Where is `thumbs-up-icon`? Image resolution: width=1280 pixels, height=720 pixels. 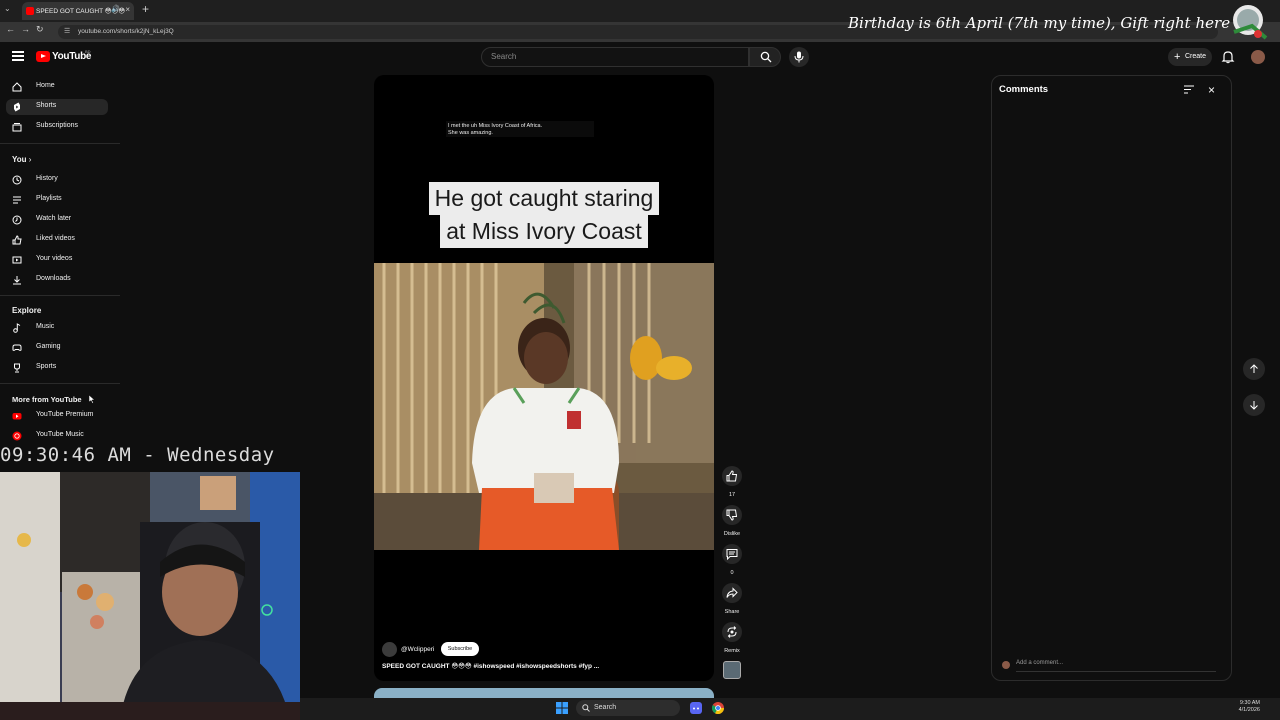 thumbs-up-icon is located at coordinates (732, 476).